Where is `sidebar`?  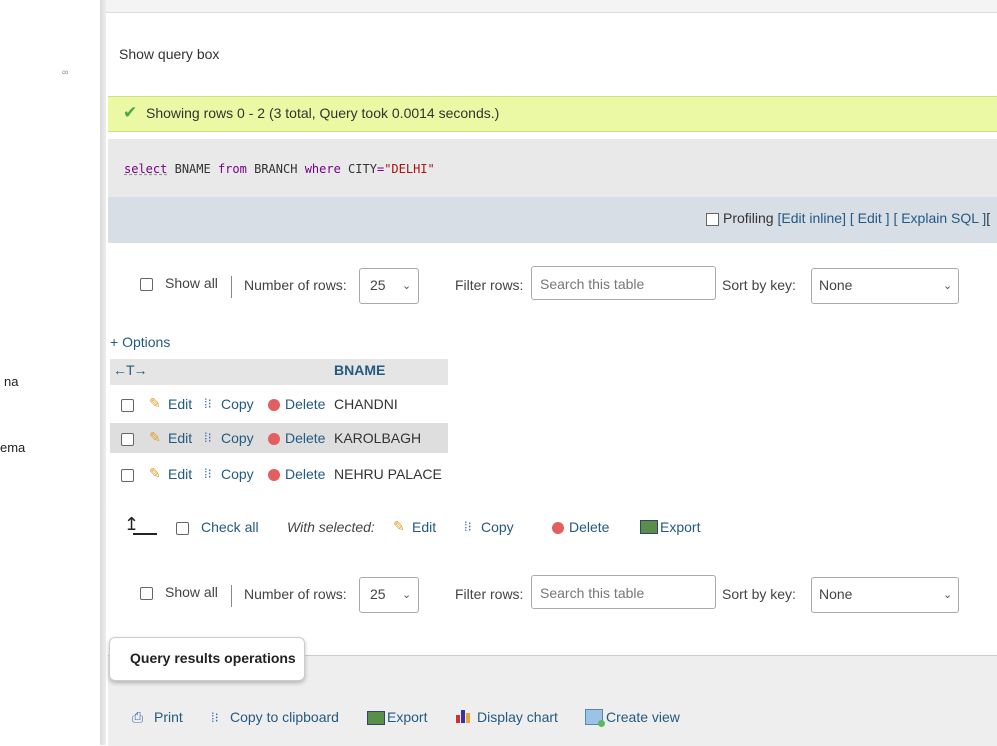 sidebar is located at coordinates (50, 372).